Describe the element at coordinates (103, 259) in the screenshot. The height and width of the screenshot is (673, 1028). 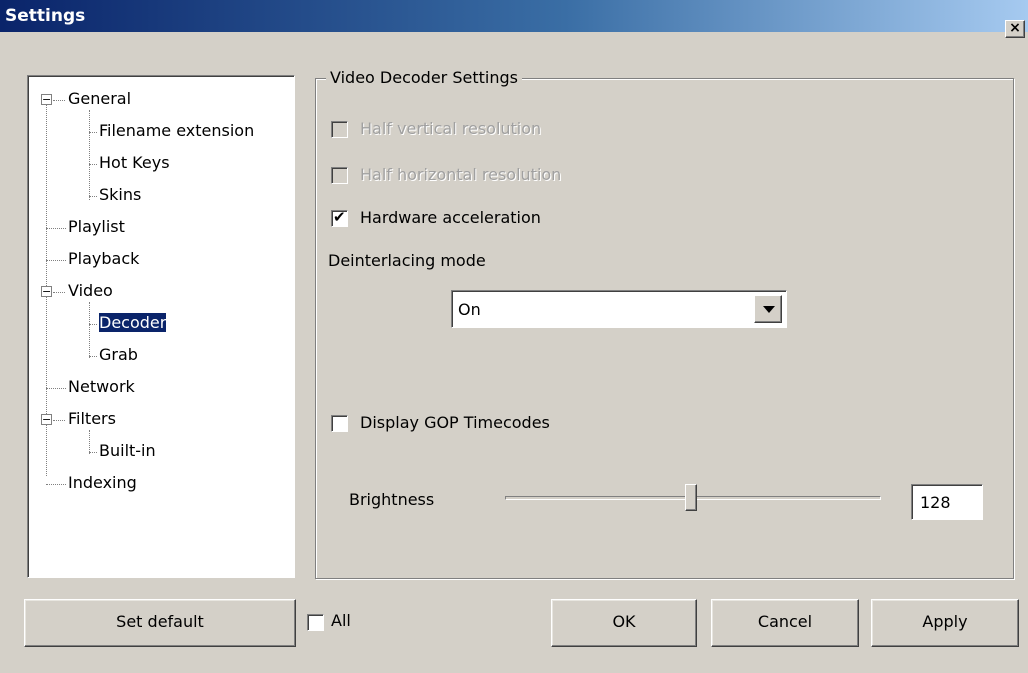
I see `tree-item-playback: Playback` at that location.